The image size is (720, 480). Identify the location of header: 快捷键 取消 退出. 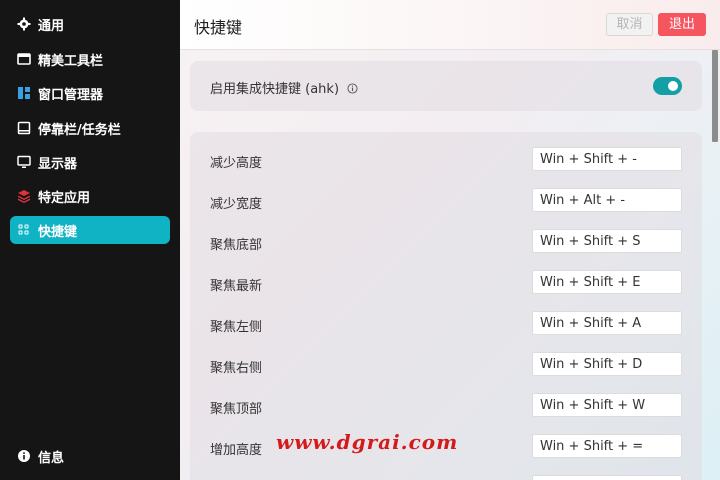
(450, 25).